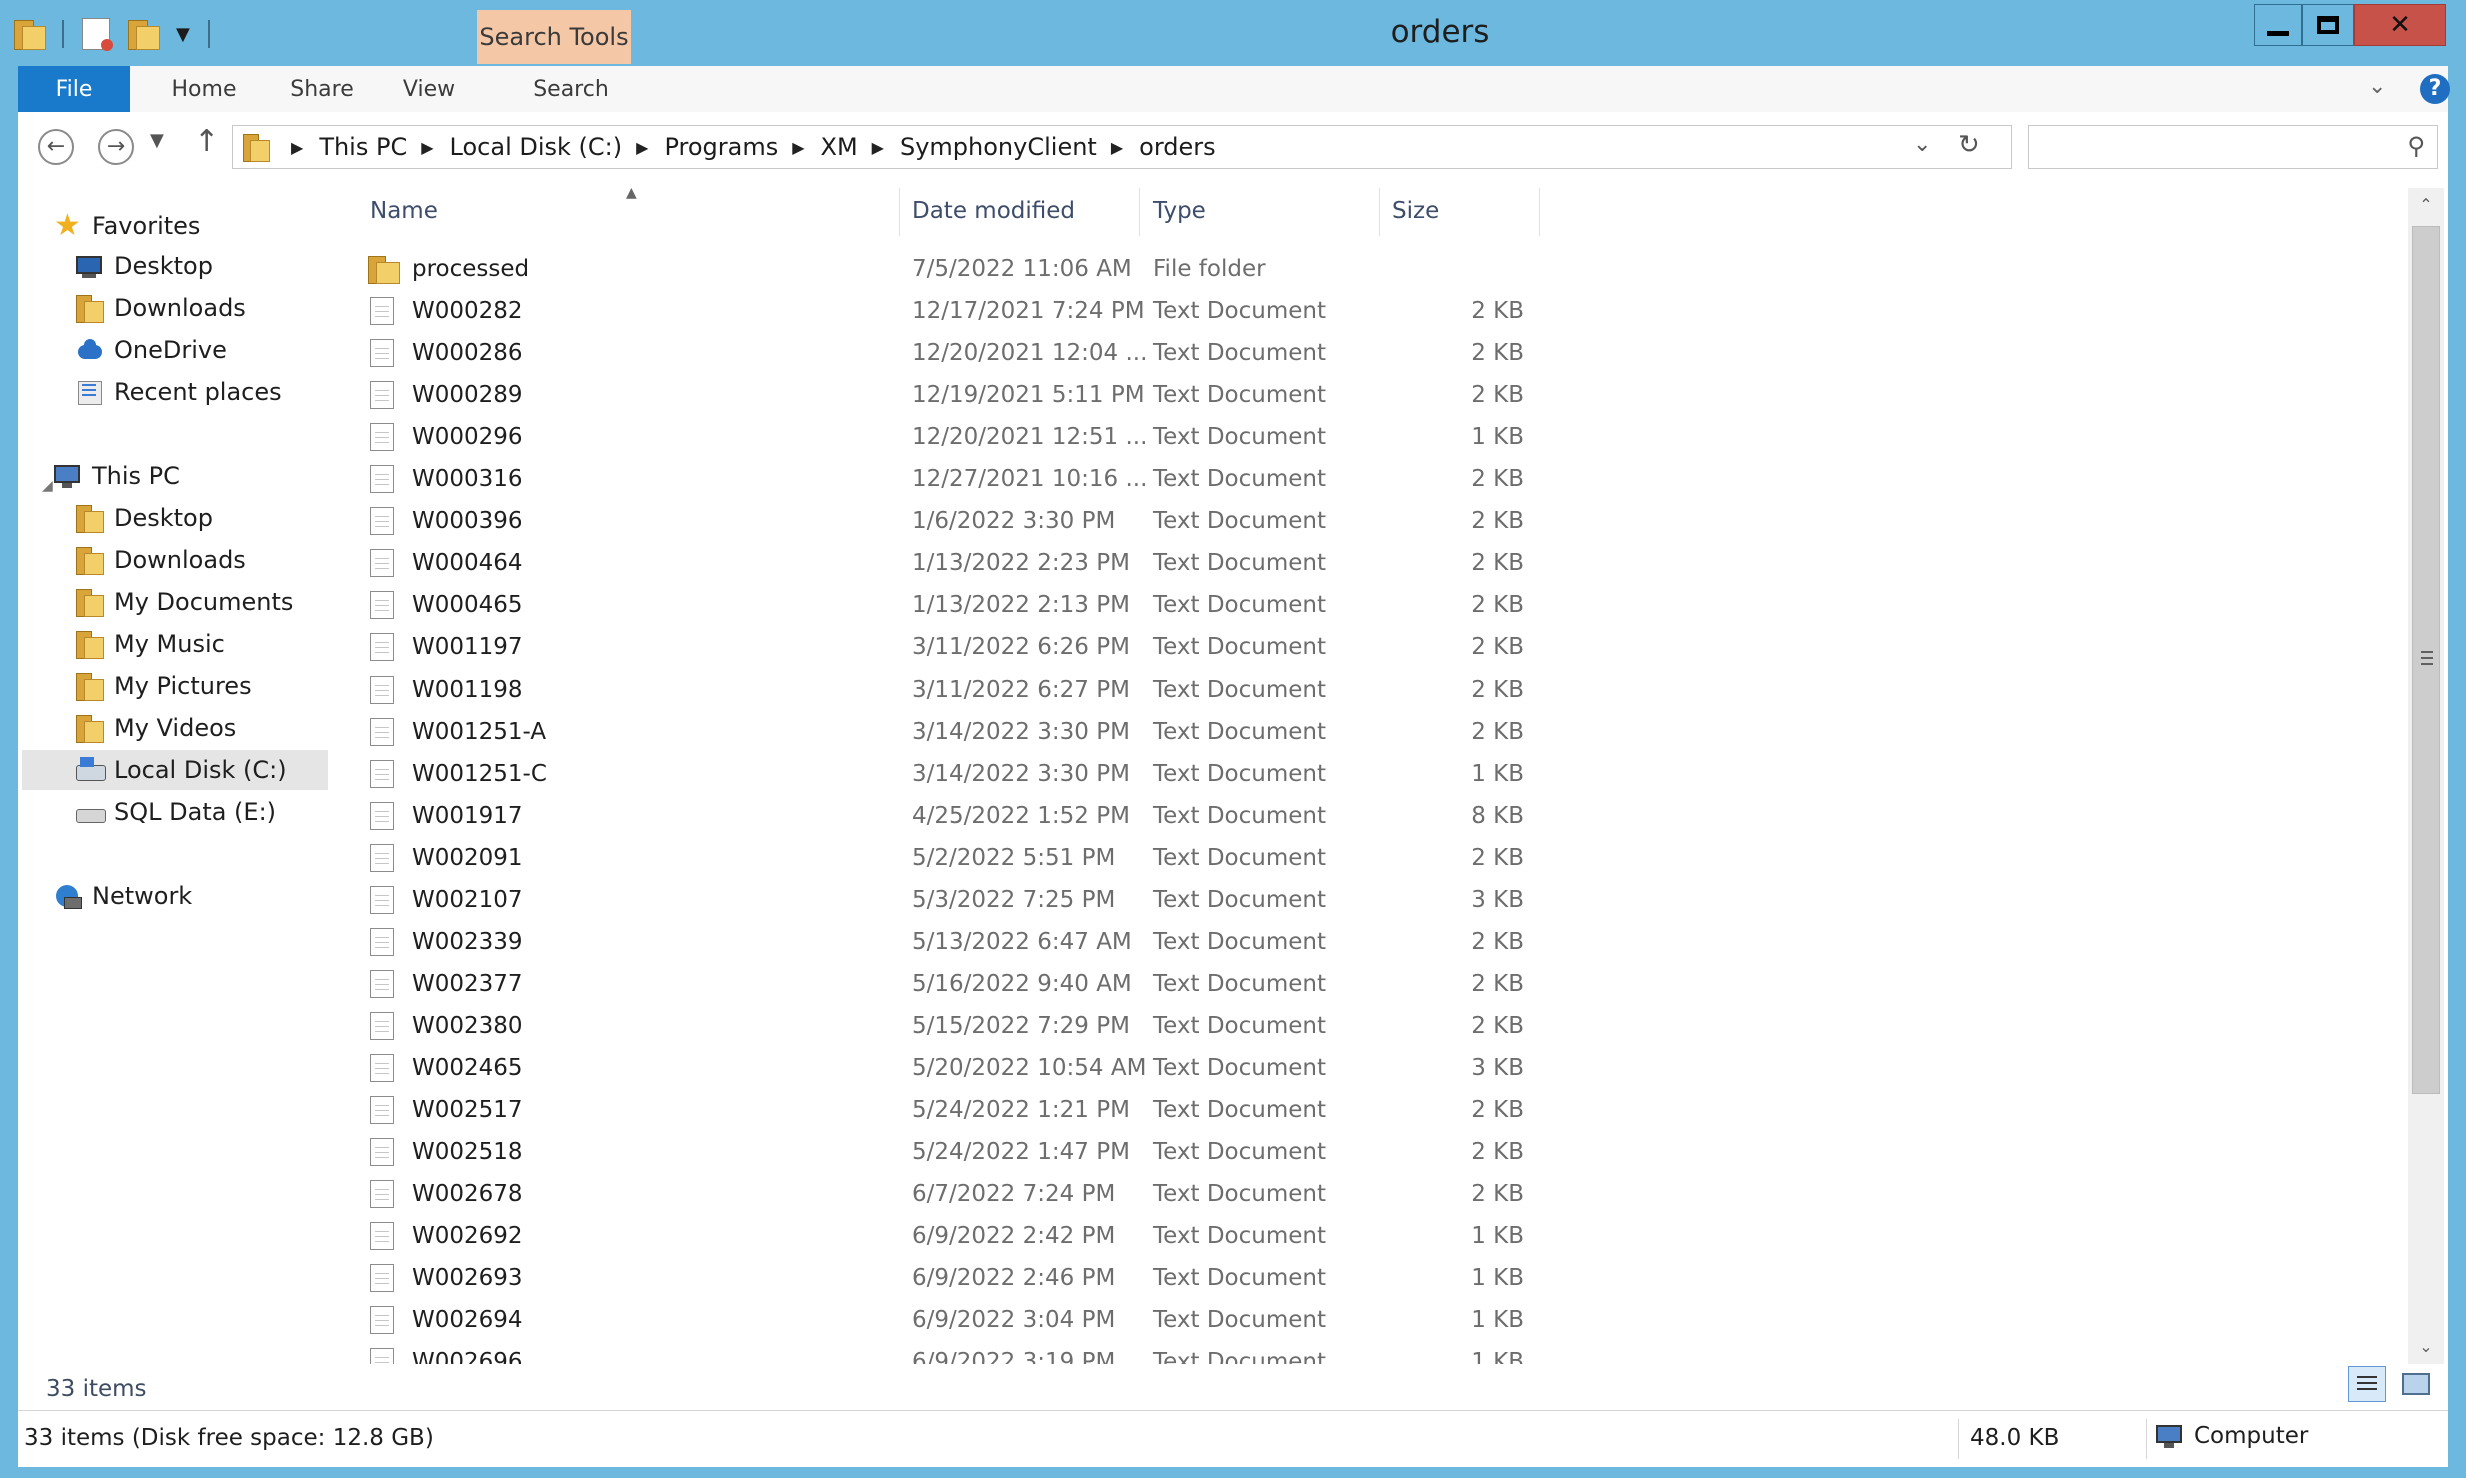  What do you see at coordinates (2426, 1347) in the screenshot?
I see `scroll-down-arrow-icon: ⌄` at bounding box center [2426, 1347].